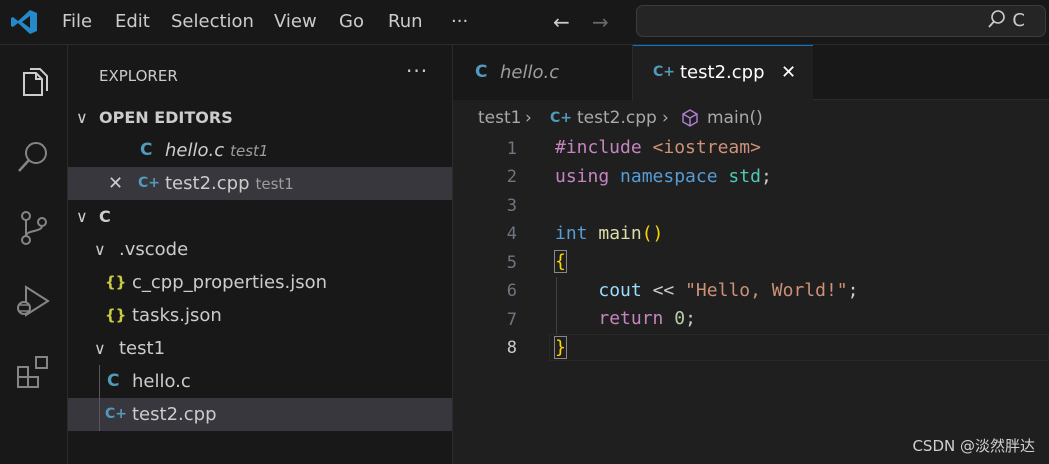 This screenshot has height=464, width=1049. What do you see at coordinates (177, 315) in the screenshot?
I see `tree-item-label: tasks.json` at bounding box center [177, 315].